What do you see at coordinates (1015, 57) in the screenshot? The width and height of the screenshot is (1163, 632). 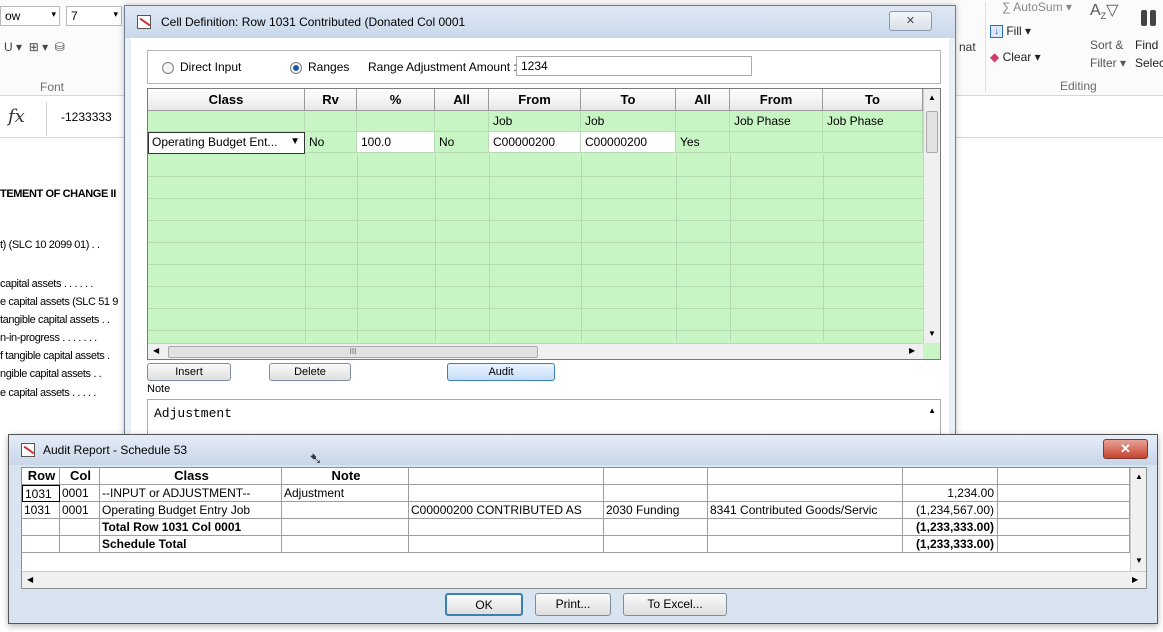 I see `clear-button: ◆ Clear ▾` at bounding box center [1015, 57].